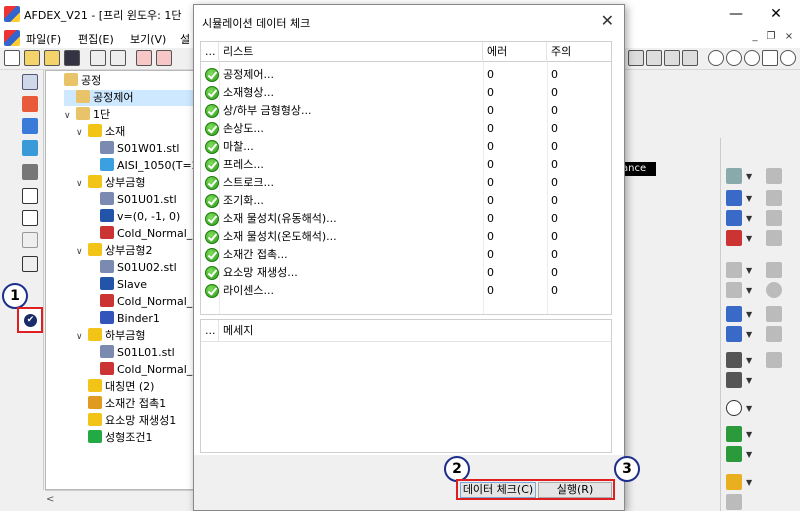 The image size is (800, 511). I want to click on scroll-left-icon: <, so click(50, 499).